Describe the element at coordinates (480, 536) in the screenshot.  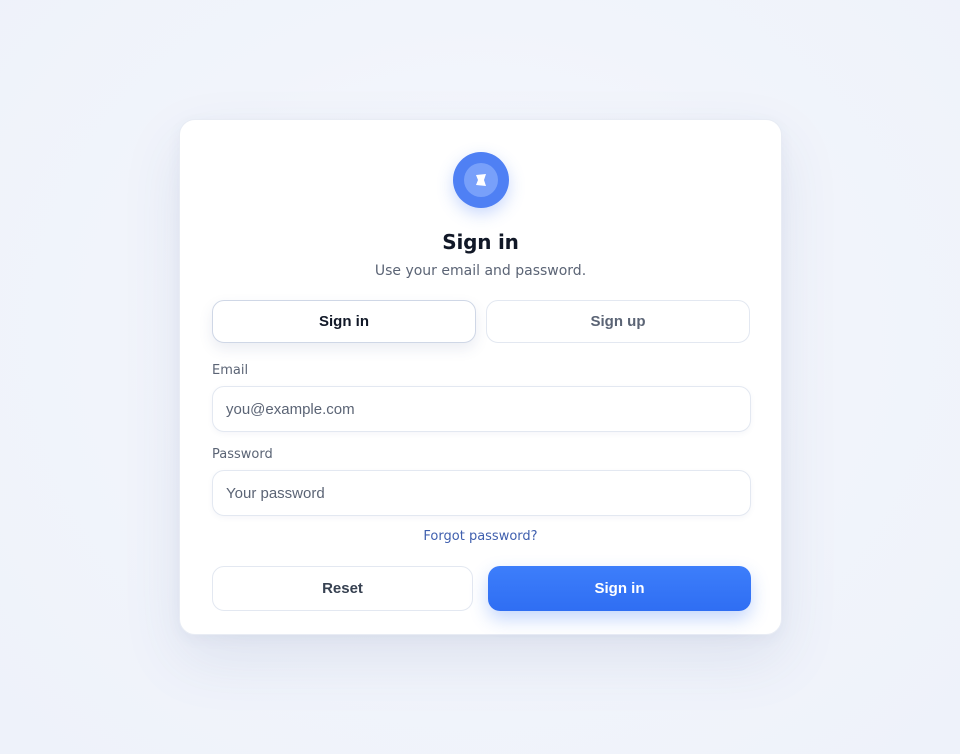
I see `forgot-password-link: Forgot password?` at that location.